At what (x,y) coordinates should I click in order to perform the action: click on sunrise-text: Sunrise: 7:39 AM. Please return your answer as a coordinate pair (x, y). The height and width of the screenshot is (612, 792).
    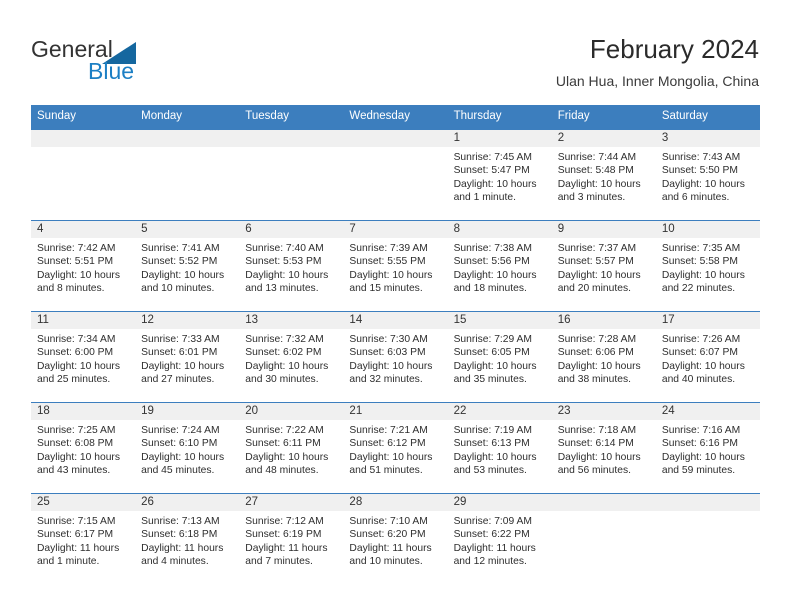
    Looking at the image, I should click on (388, 248).